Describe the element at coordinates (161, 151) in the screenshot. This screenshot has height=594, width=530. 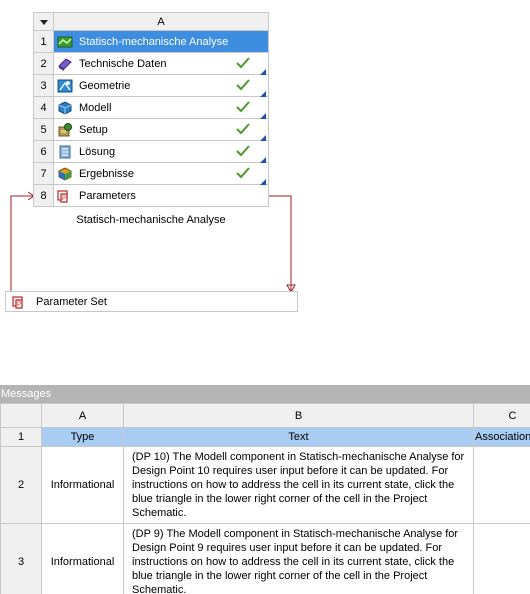
I see `system-cell-solution: Lösung` at that location.